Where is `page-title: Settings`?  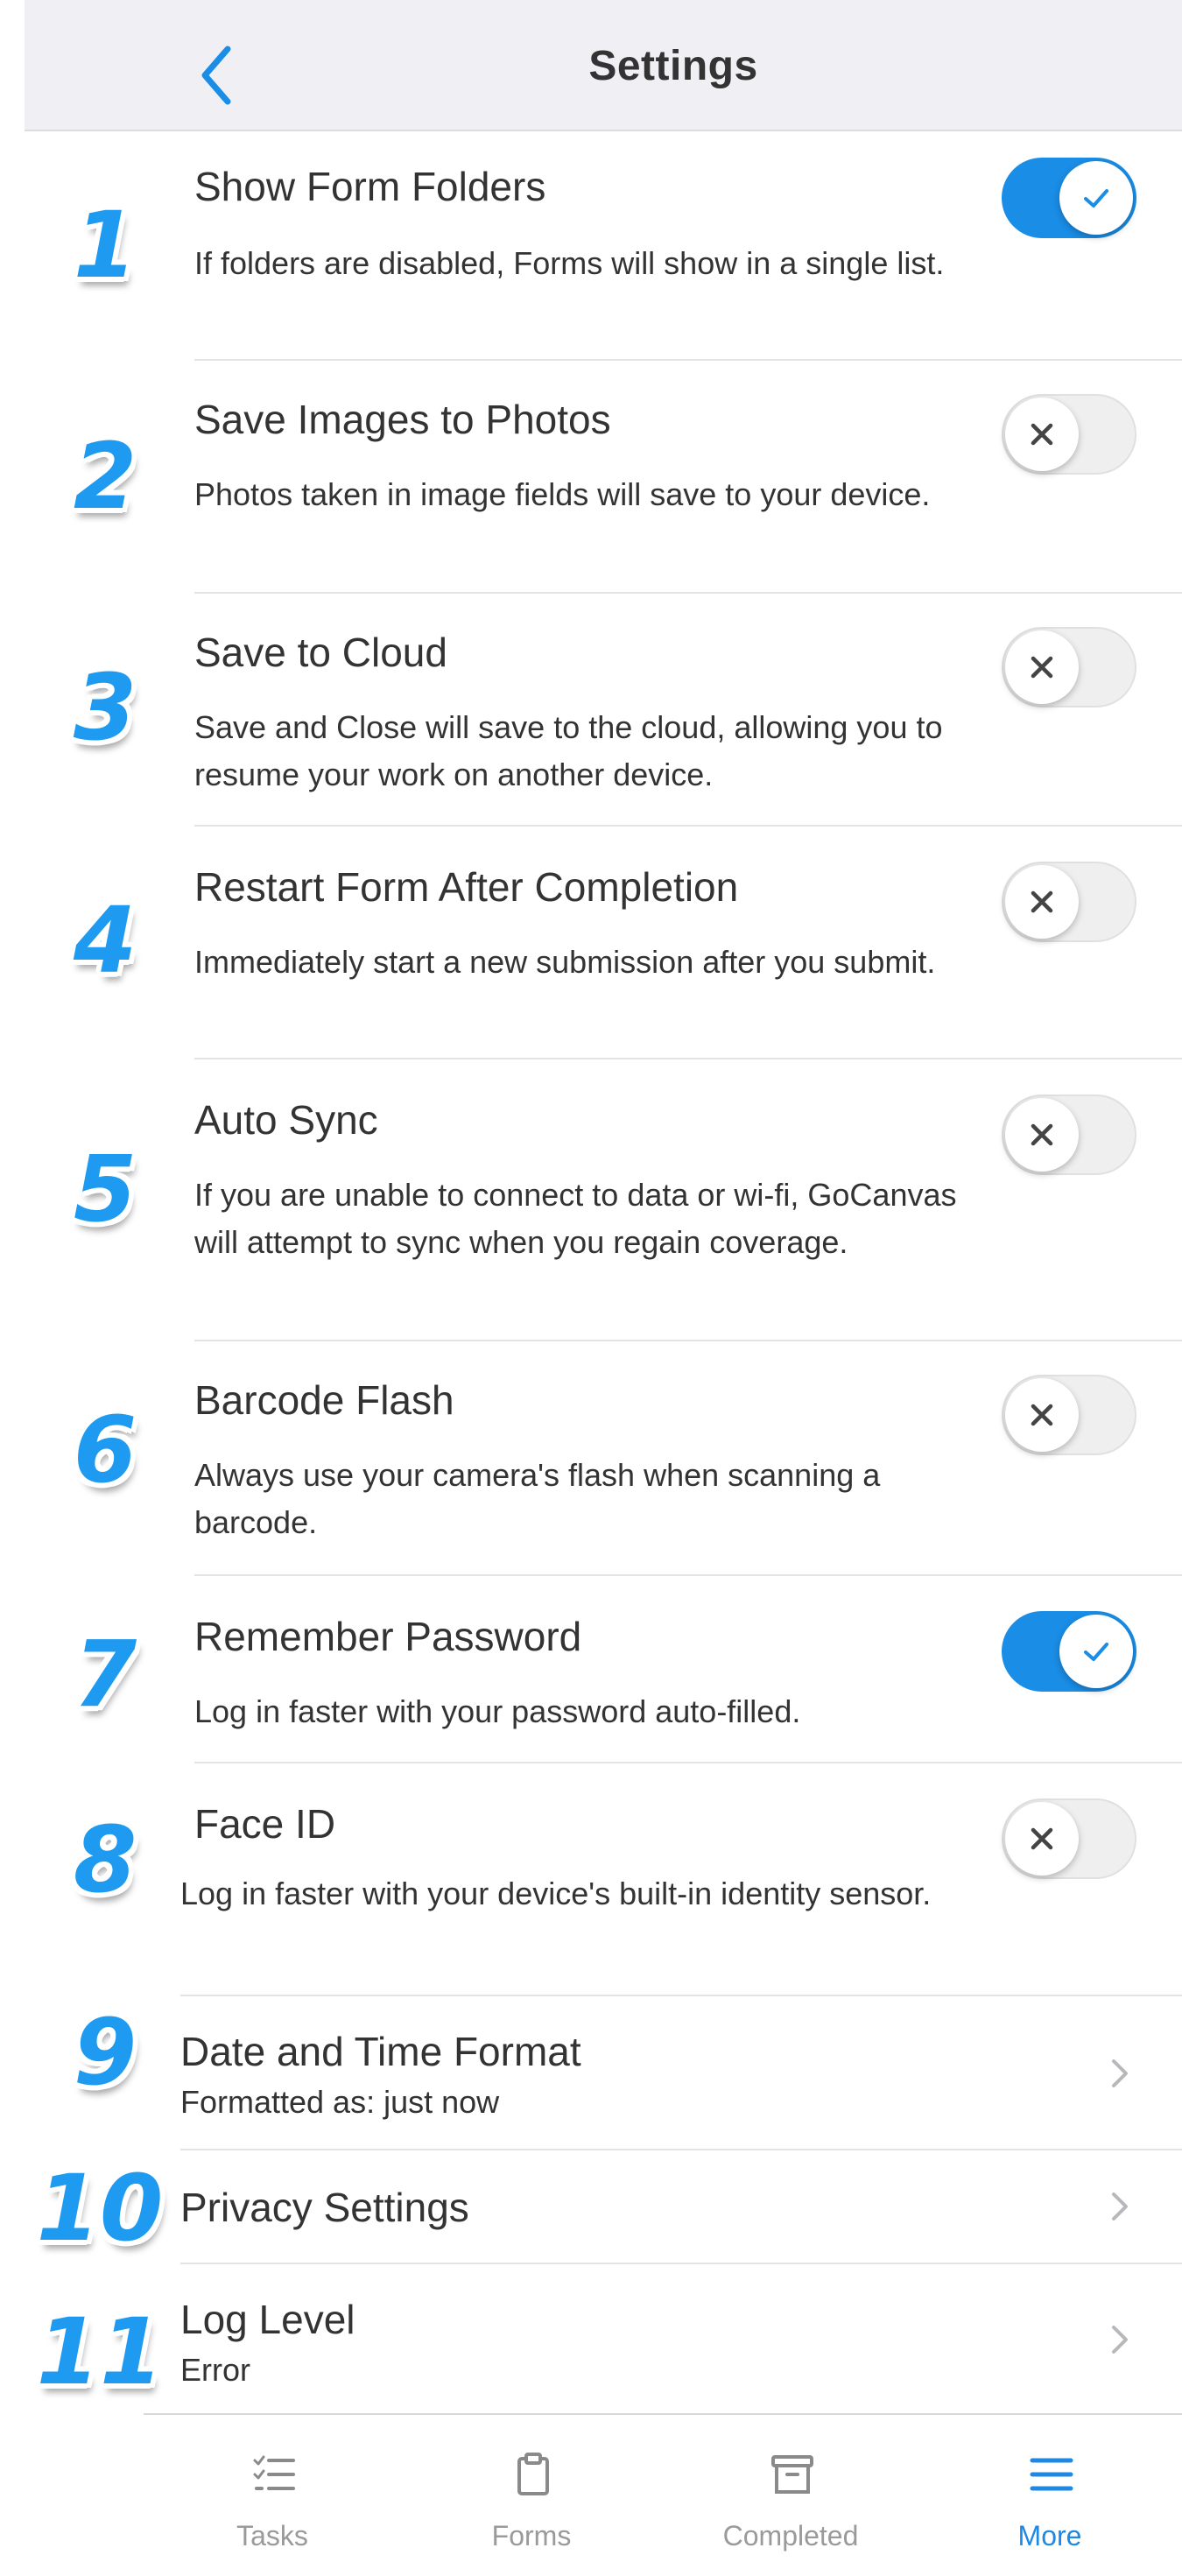
page-title: Settings is located at coordinates (673, 66).